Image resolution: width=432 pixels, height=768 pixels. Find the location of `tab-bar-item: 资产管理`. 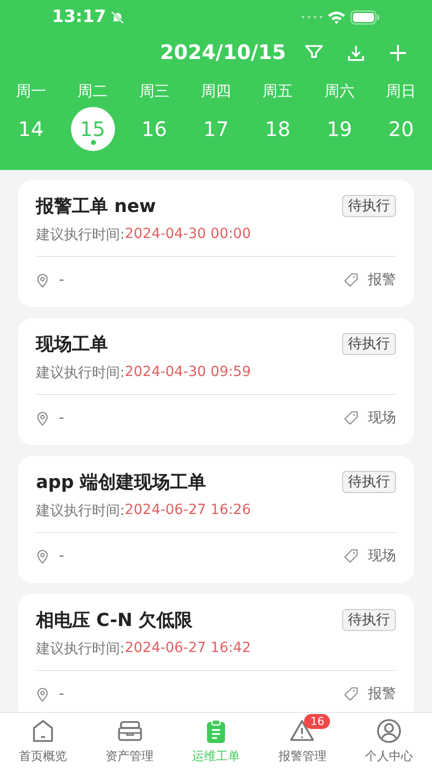

tab-bar-item: 资产管理 is located at coordinates (129, 740).